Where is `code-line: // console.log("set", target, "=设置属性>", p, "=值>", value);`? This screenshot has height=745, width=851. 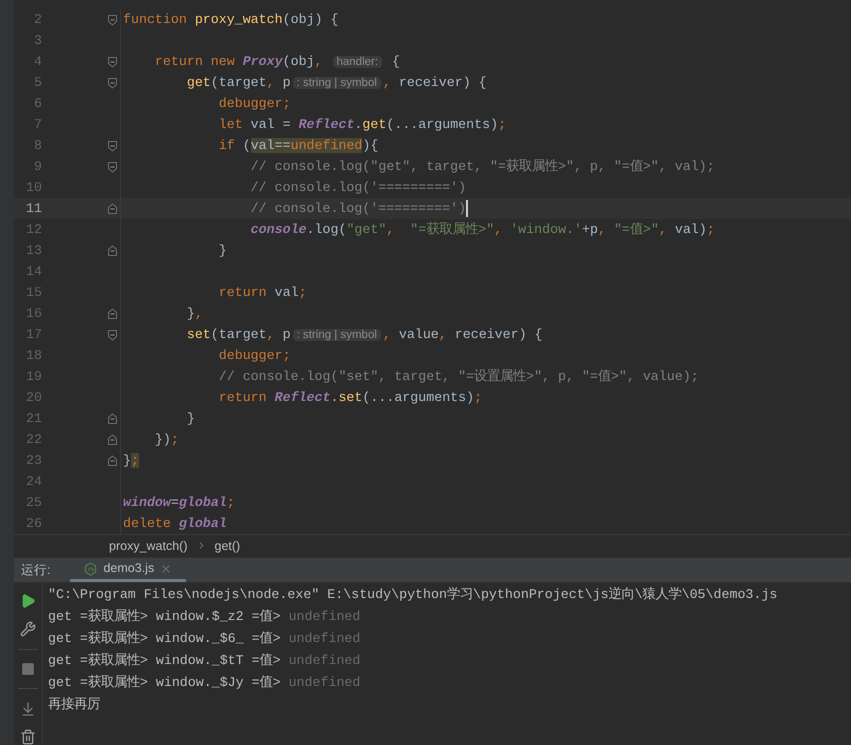 code-line: // console.log("set", target, "=设置属性>", p, "=值>", value); is located at coordinates (458, 377).